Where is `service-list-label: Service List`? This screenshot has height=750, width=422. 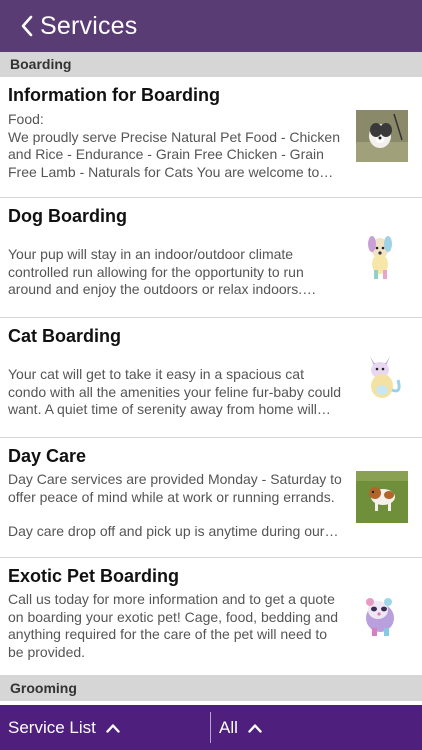 service-list-label: Service List is located at coordinates (52, 727).